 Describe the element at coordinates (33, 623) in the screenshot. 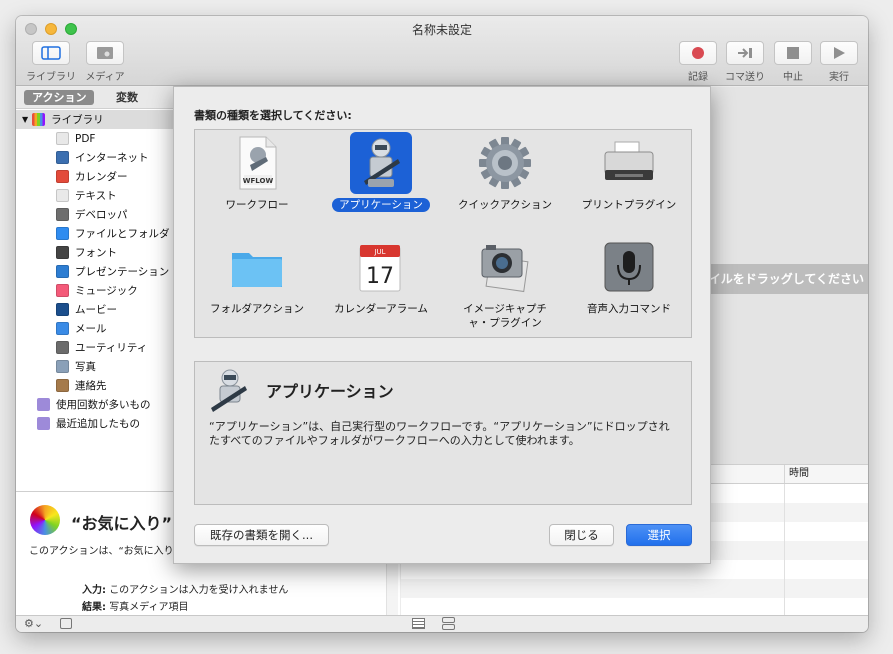

I see `gear-menu-icon: ⚙︎⌄` at that location.